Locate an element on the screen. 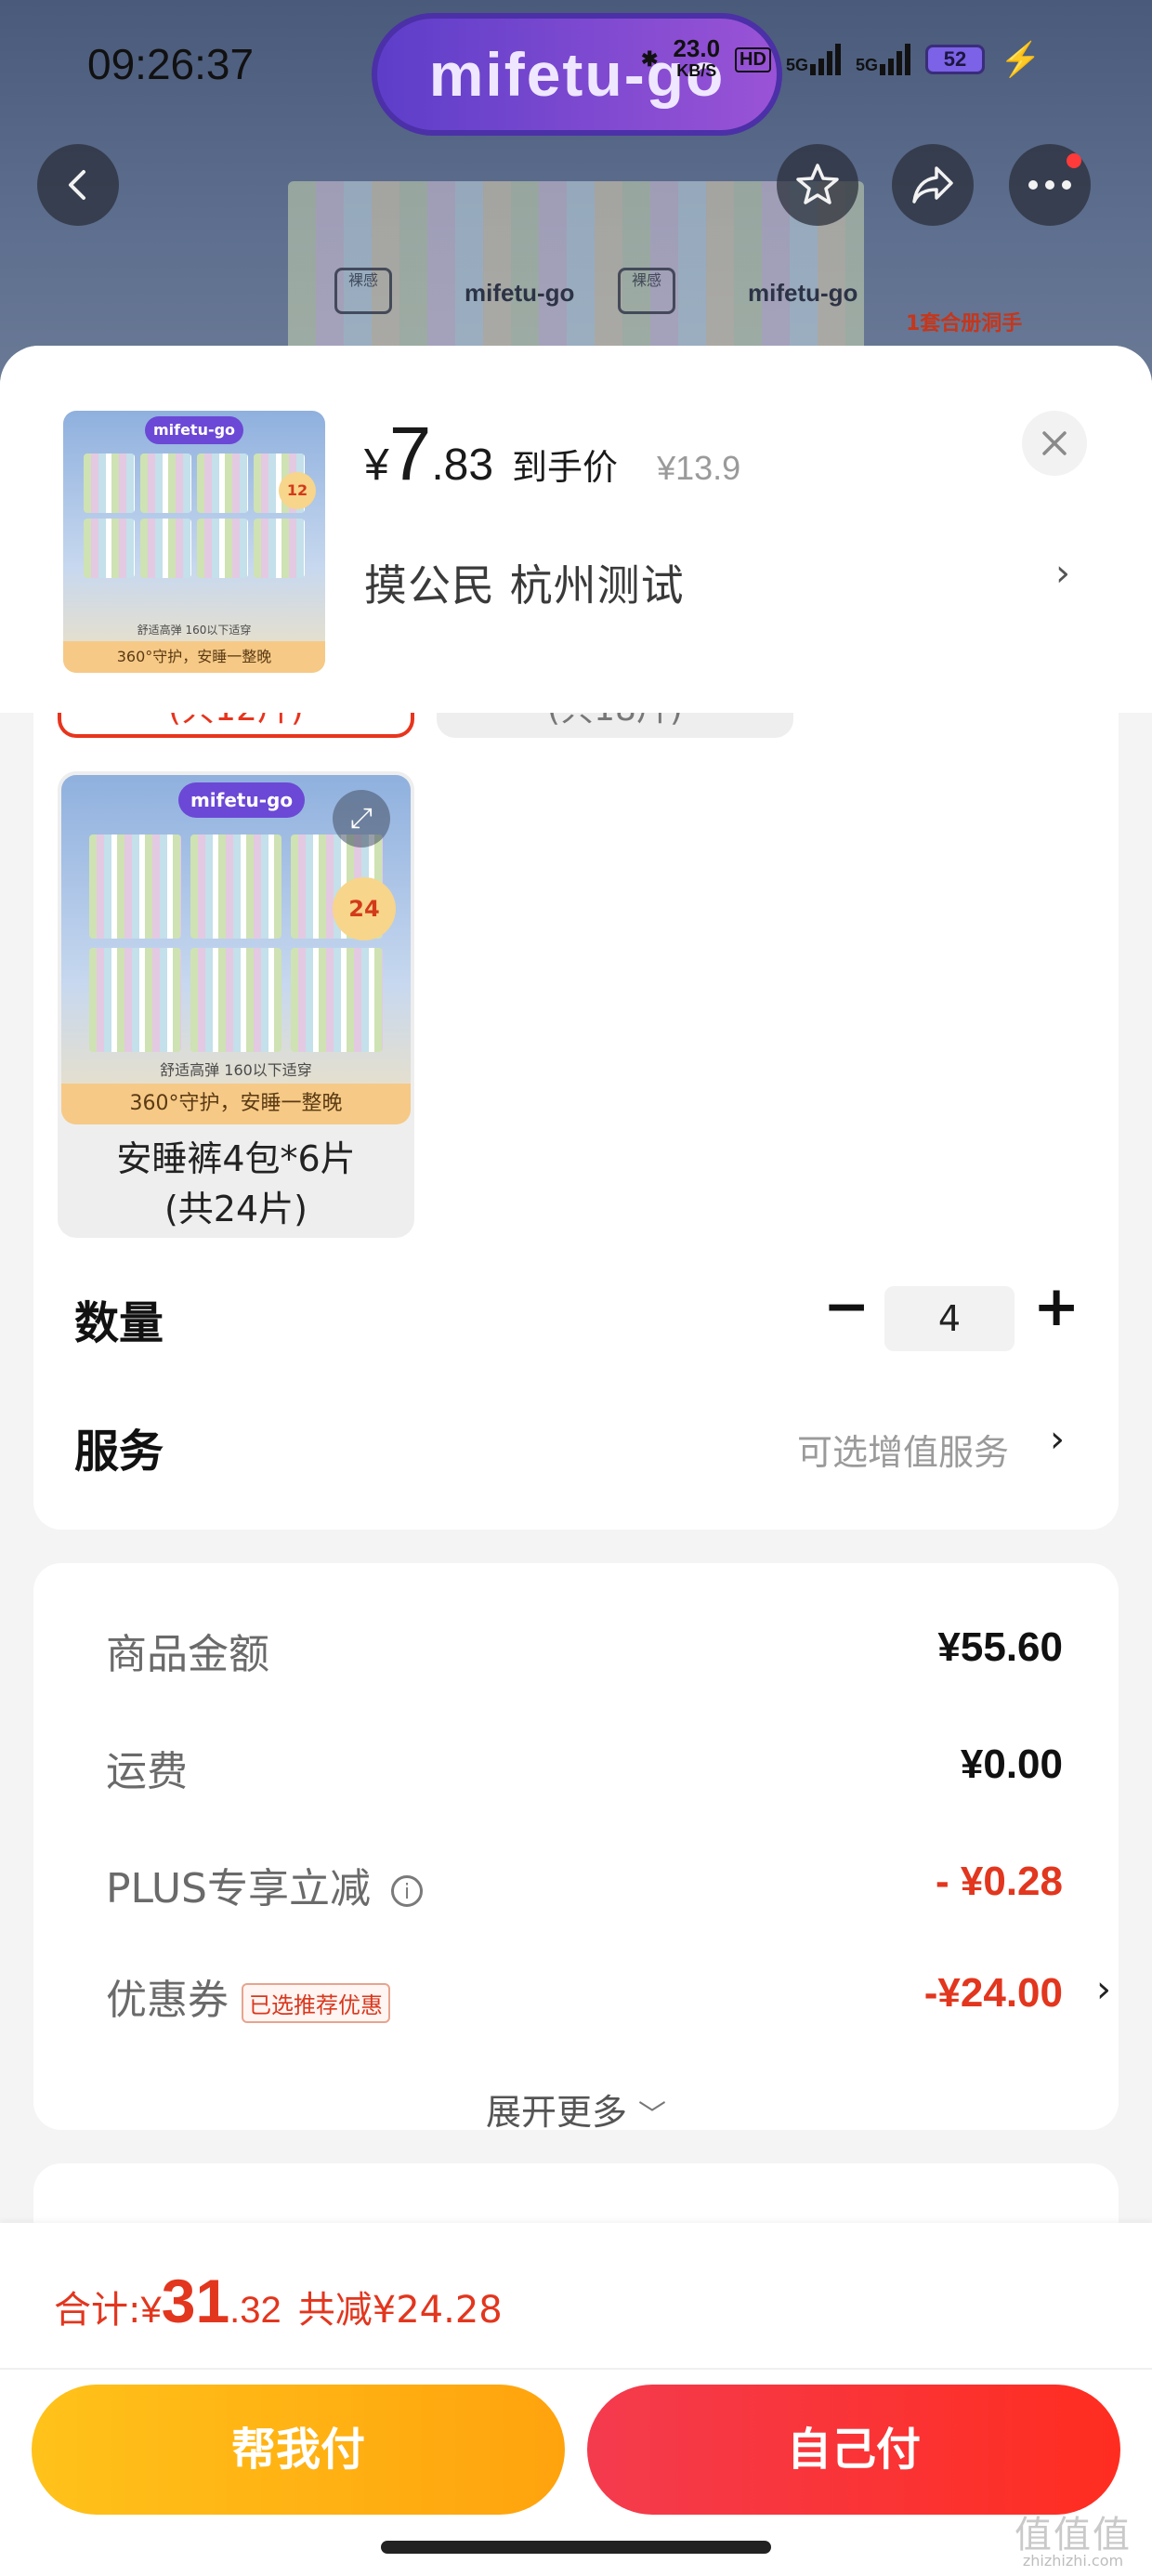  status-icons: ✱ 23.0 KB/S HD 5G 5G 52 ⚡ is located at coordinates (841, 58).